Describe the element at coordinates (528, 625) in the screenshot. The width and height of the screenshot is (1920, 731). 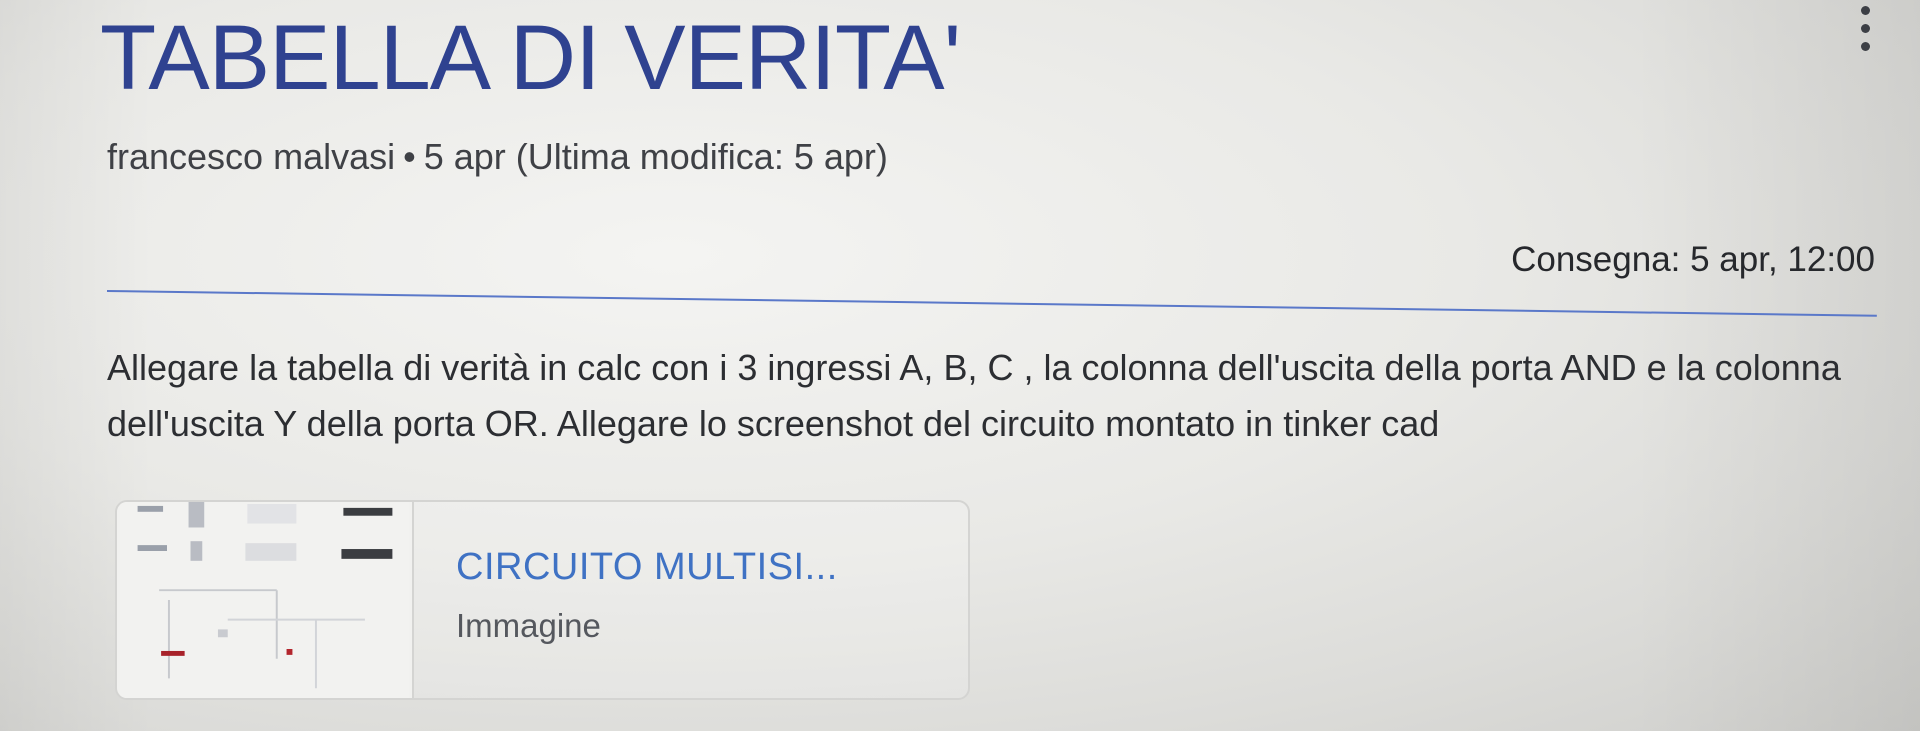
I see `attachment-type: Immagine` at that location.